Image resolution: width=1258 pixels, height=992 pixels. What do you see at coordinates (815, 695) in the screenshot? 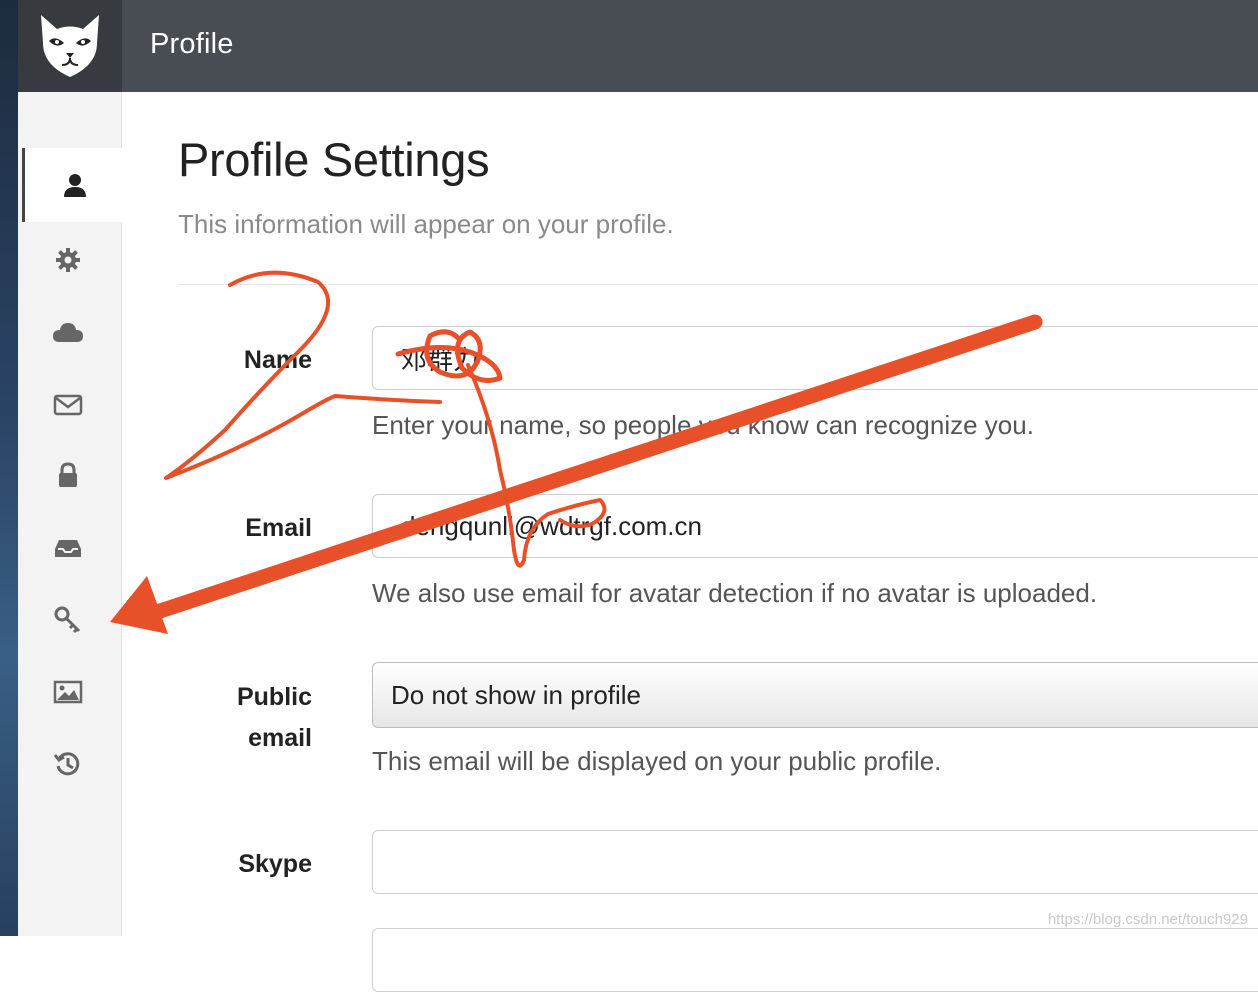
I see `public-email-select: Do not show in profile ▴▾` at bounding box center [815, 695].